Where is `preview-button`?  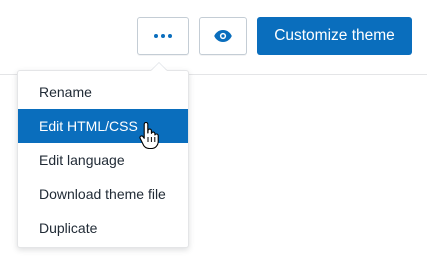
preview-button is located at coordinates (223, 36).